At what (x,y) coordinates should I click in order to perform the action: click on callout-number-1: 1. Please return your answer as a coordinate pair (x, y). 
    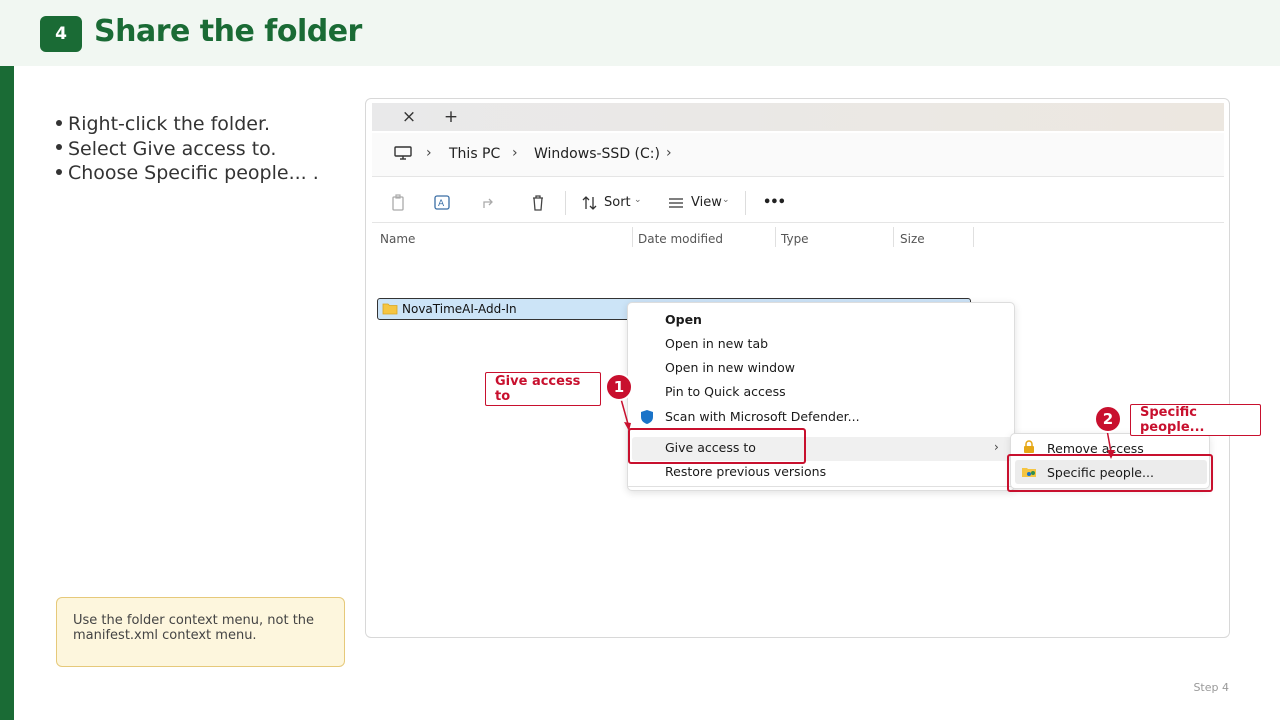
    Looking at the image, I should click on (619, 387).